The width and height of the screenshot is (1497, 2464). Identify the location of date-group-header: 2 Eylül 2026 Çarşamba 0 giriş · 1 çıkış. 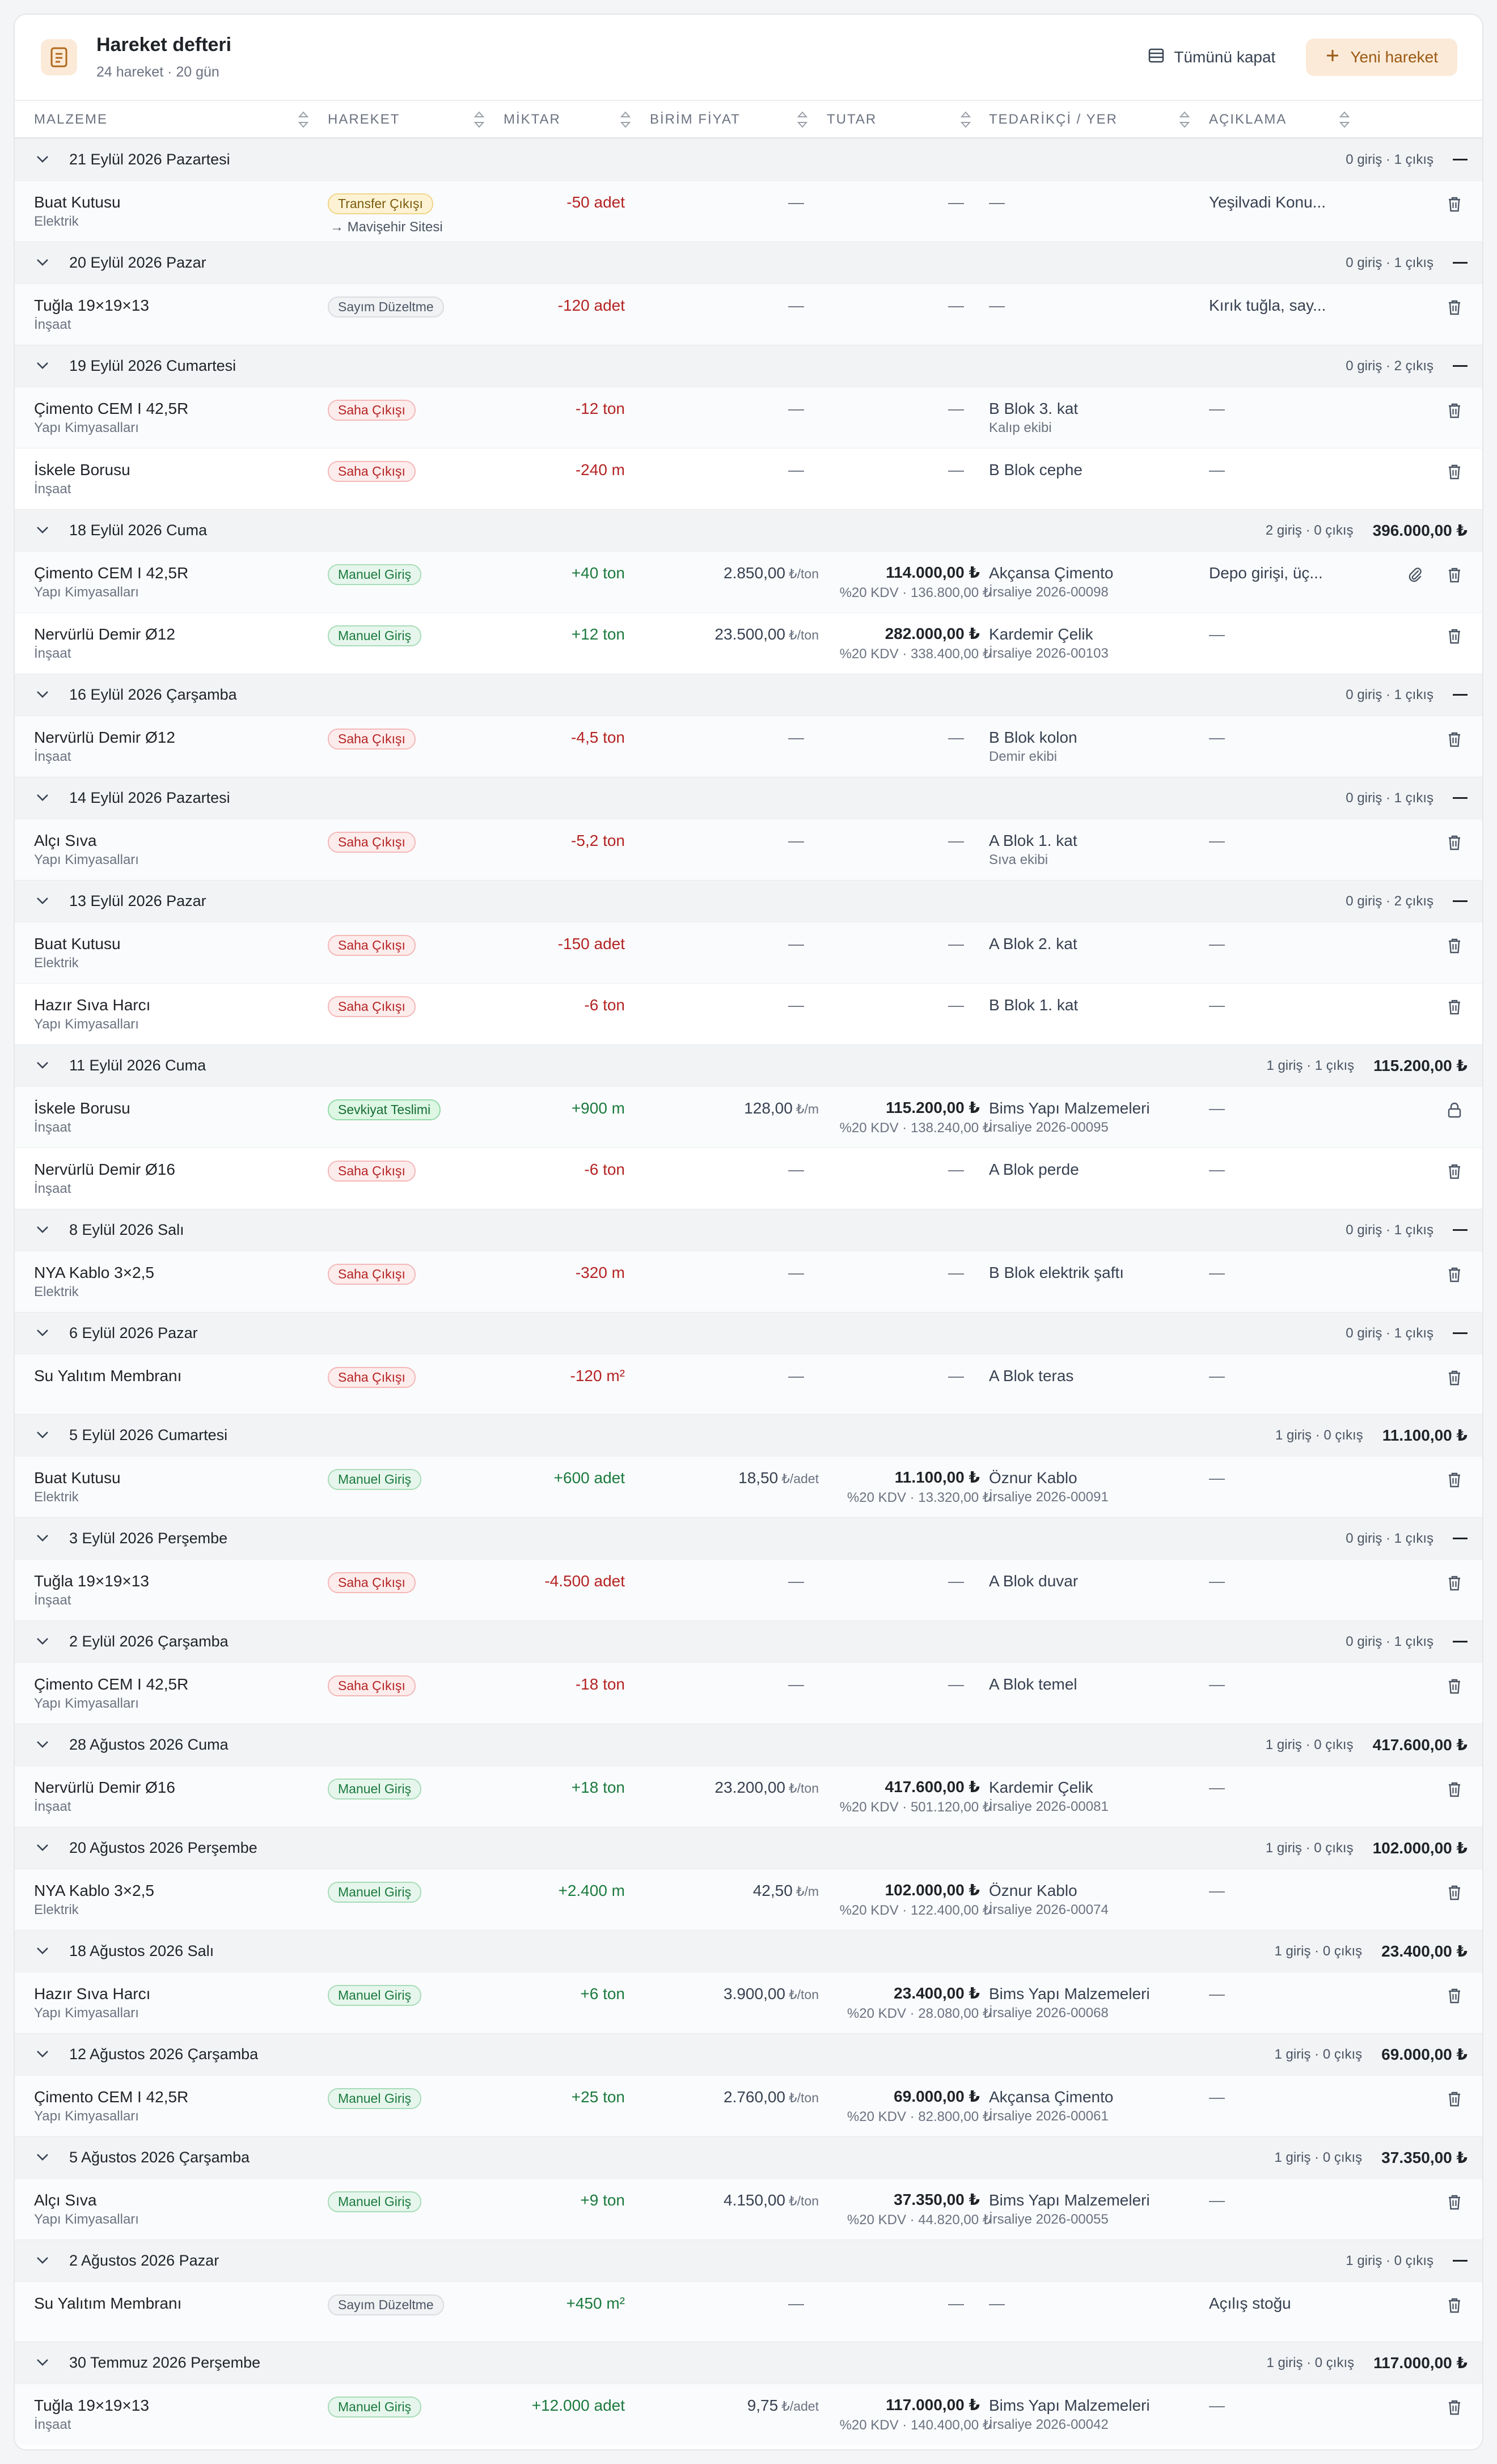
(748, 1641).